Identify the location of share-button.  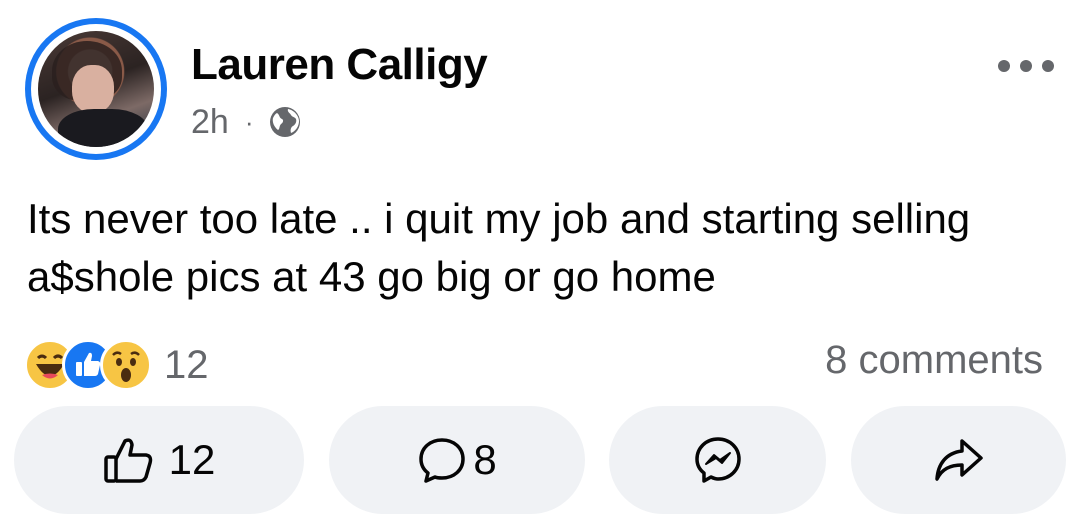
(958, 460).